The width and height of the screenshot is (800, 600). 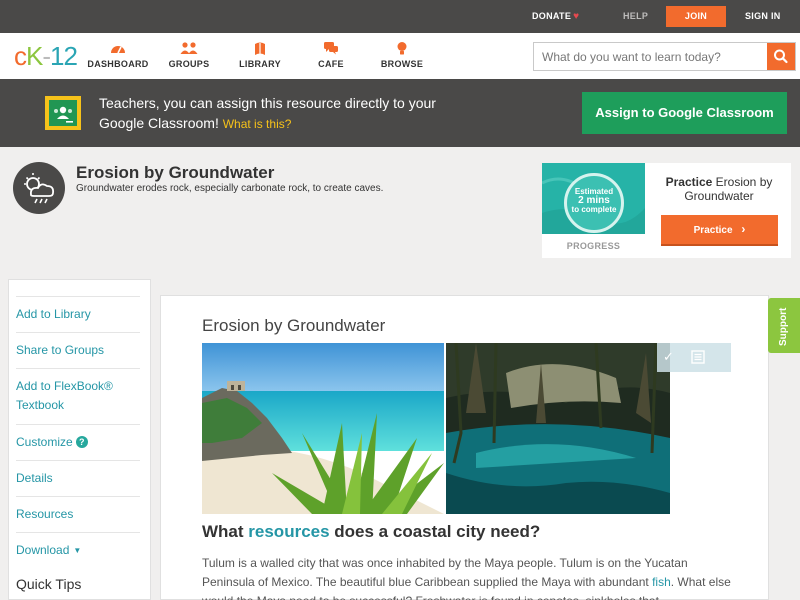 I want to click on top-utility-bar: DONATE ♥ HELP JOIN SIGN IN, so click(x=400, y=16).